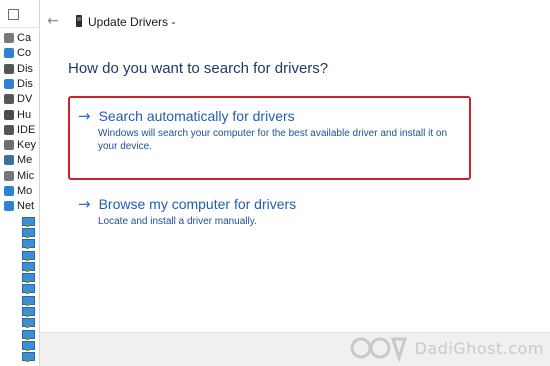 Image resolution: width=550 pixels, height=366 pixels. What do you see at coordinates (9, 53) in the screenshot?
I see `computer-icon` at bounding box center [9, 53].